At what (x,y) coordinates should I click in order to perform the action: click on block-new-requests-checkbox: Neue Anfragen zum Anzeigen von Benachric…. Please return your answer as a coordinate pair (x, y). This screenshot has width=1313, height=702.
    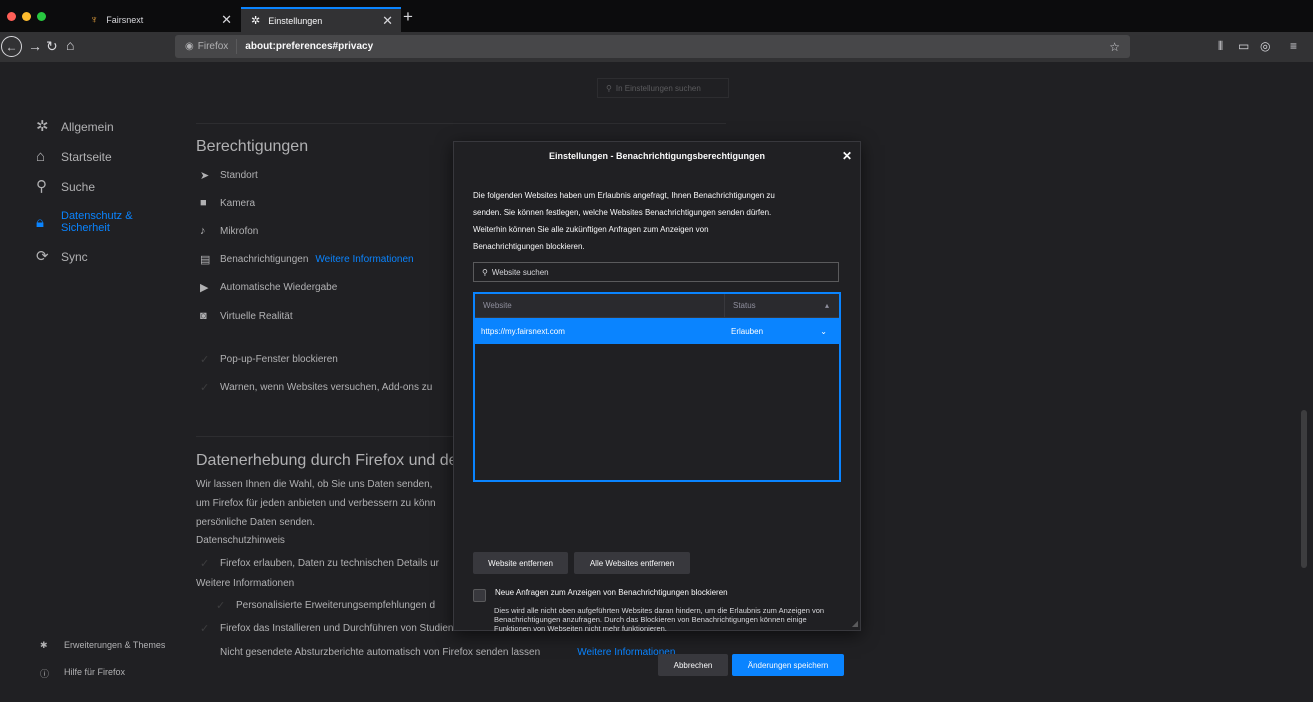
    Looking at the image, I should click on (600, 595).